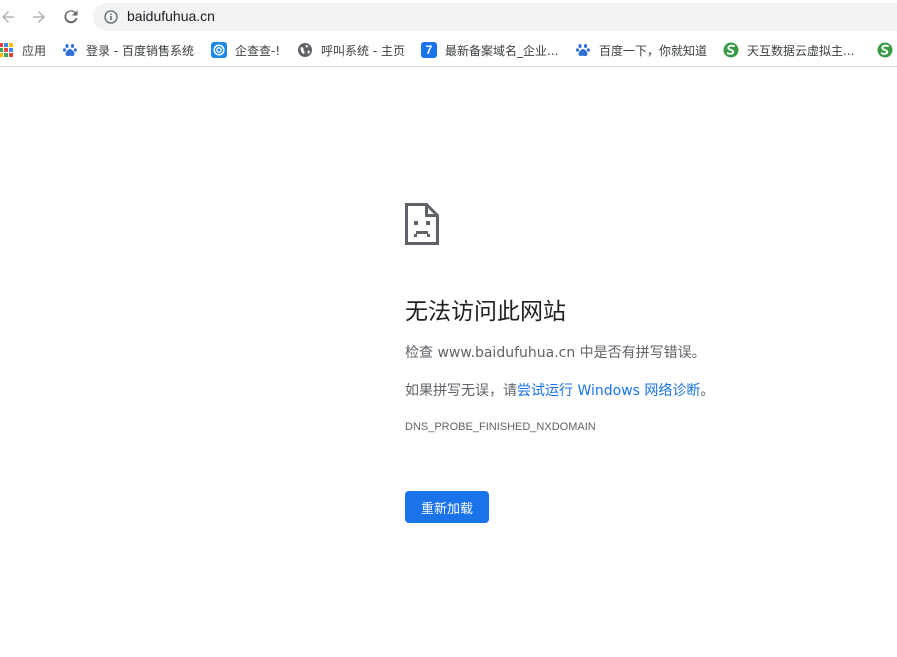 Image resolution: width=897 pixels, height=657 pixels. I want to click on bookmark-item: 登录 - 百度销售系统, so click(128, 50).